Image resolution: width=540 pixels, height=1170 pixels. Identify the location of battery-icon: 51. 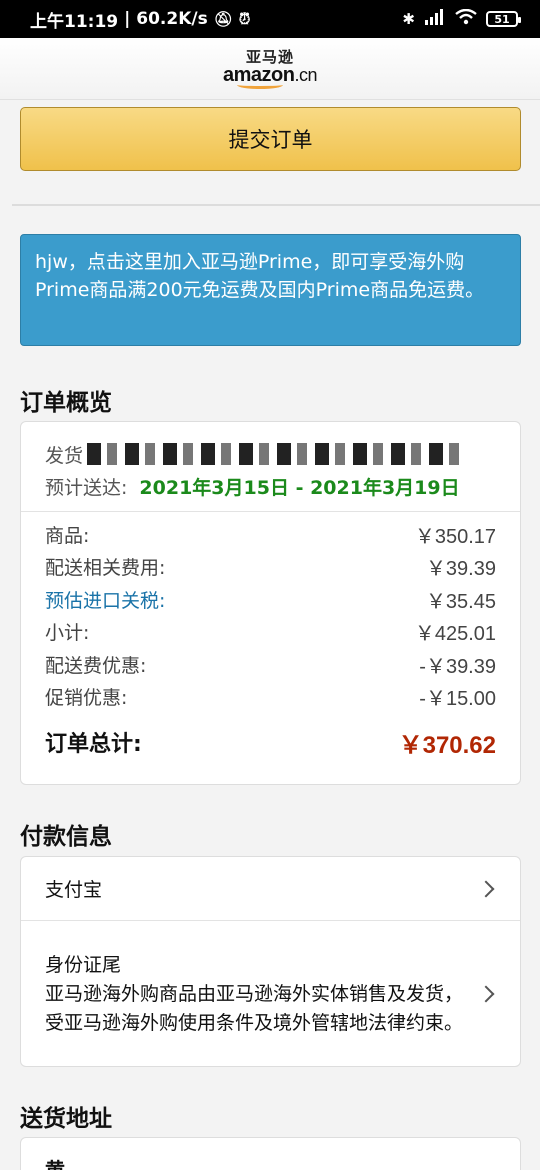
(503, 19).